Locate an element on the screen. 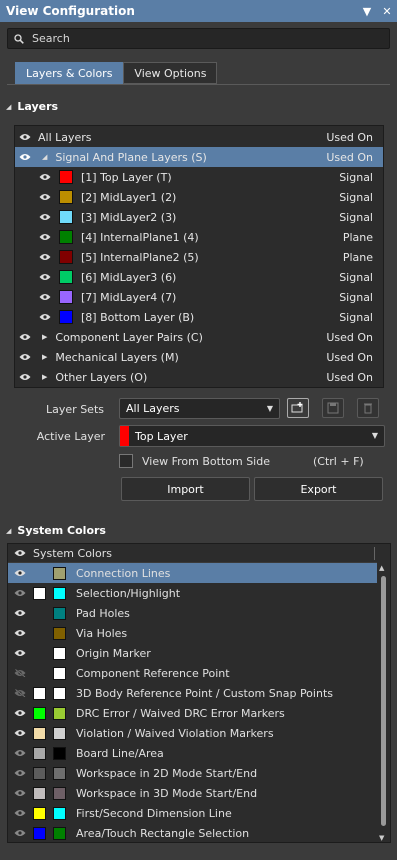 The width and height of the screenshot is (397, 860). system-color-row: Violation / Waived Violation Markers is located at coordinates (192, 733).